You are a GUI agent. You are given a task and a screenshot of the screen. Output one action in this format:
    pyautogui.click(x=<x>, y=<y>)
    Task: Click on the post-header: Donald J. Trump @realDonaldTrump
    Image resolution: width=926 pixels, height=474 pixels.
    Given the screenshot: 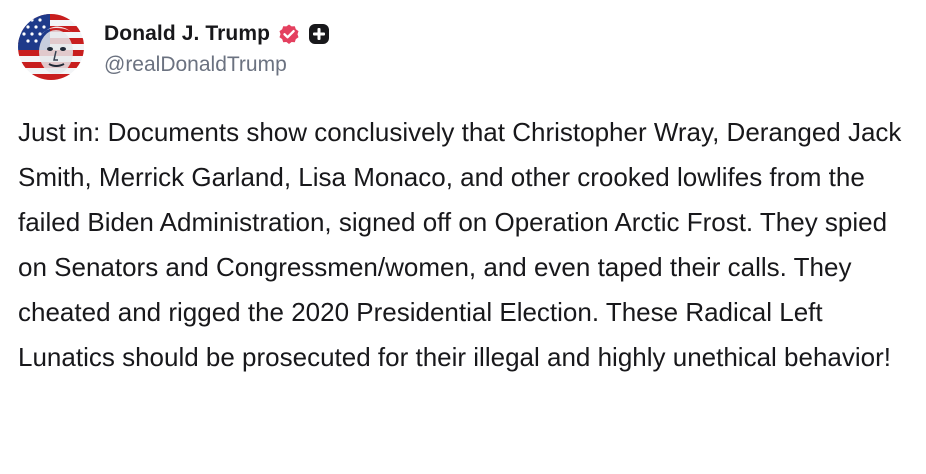 What is the action you would take?
    pyautogui.click(x=174, y=47)
    